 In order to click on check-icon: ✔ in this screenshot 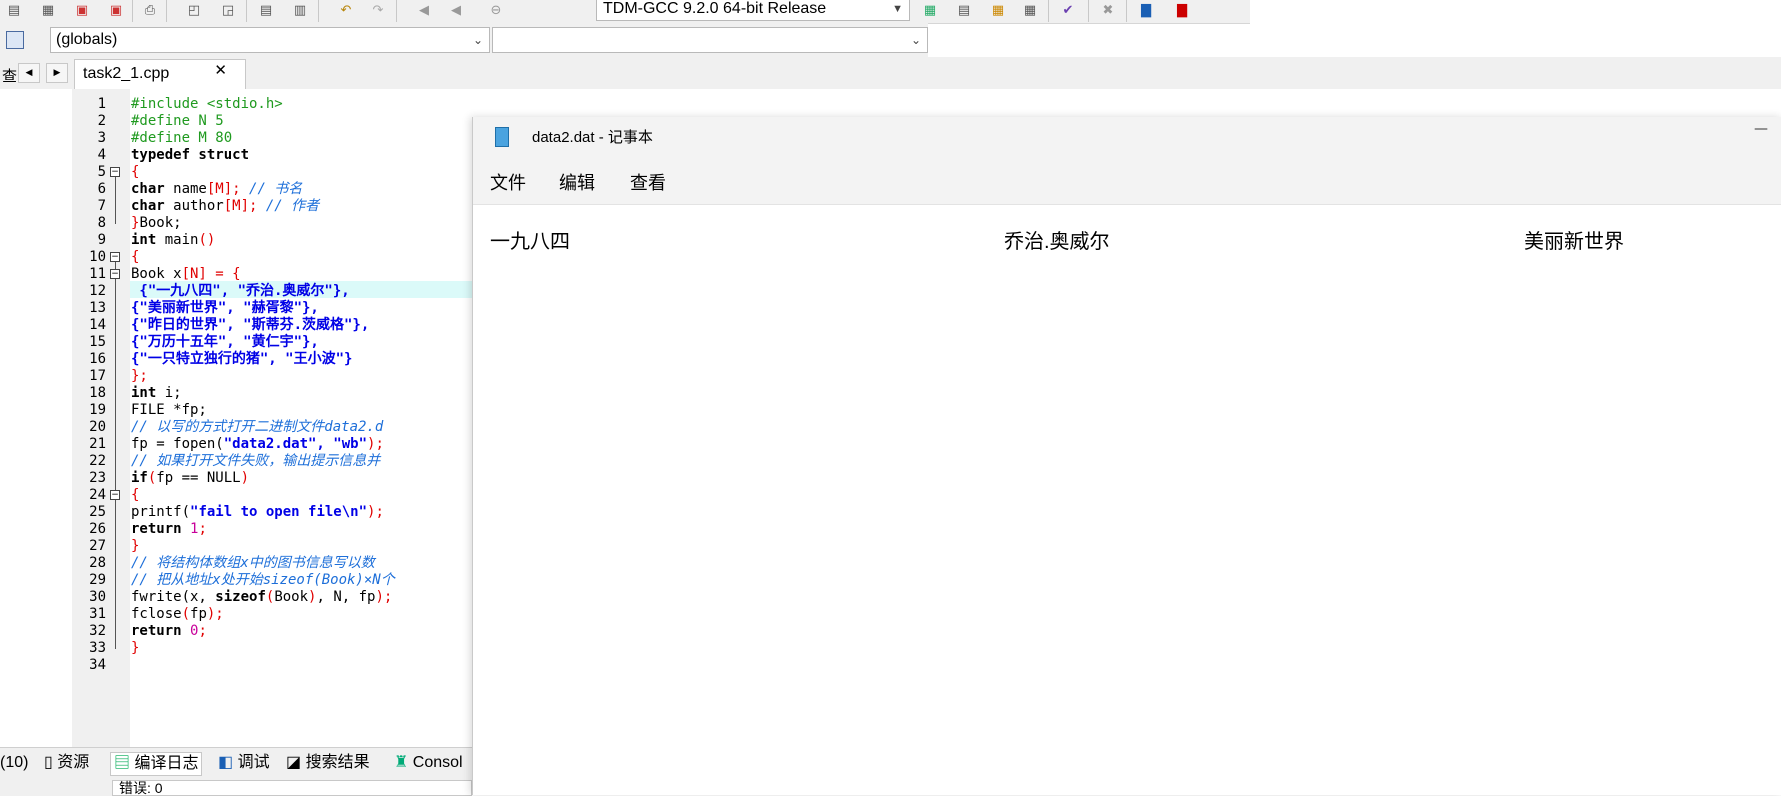, I will do `click(1068, 10)`.